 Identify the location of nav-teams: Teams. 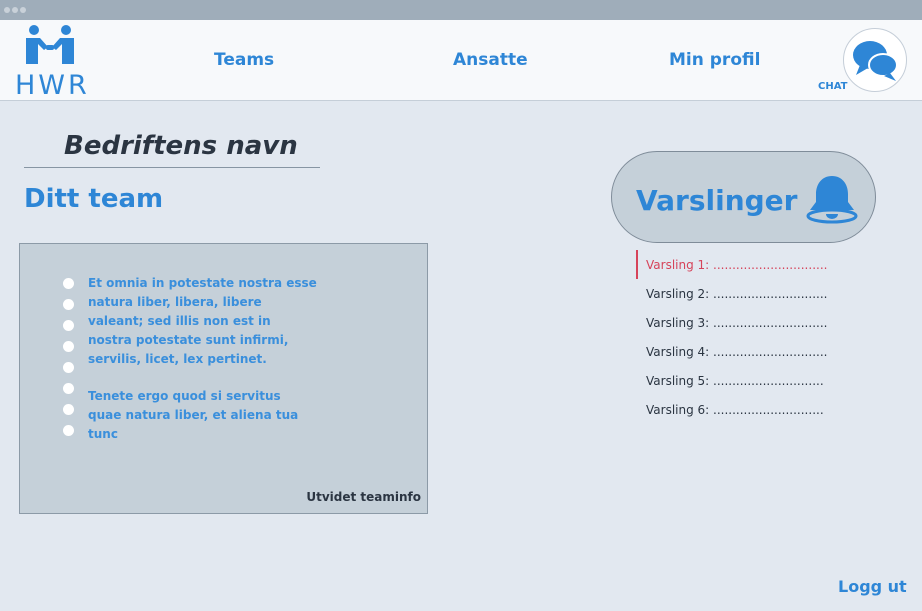
(244, 60).